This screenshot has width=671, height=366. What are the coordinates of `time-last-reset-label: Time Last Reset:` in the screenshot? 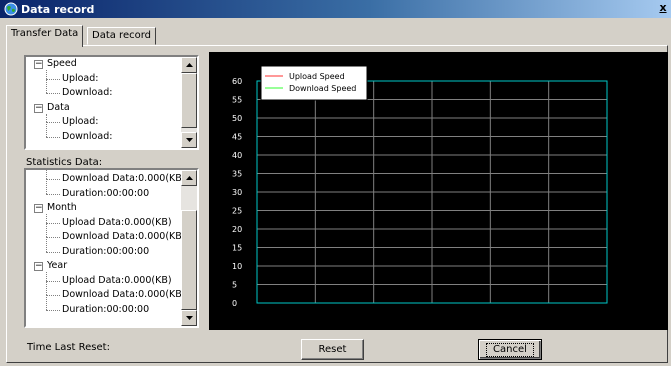 It's located at (68, 347).